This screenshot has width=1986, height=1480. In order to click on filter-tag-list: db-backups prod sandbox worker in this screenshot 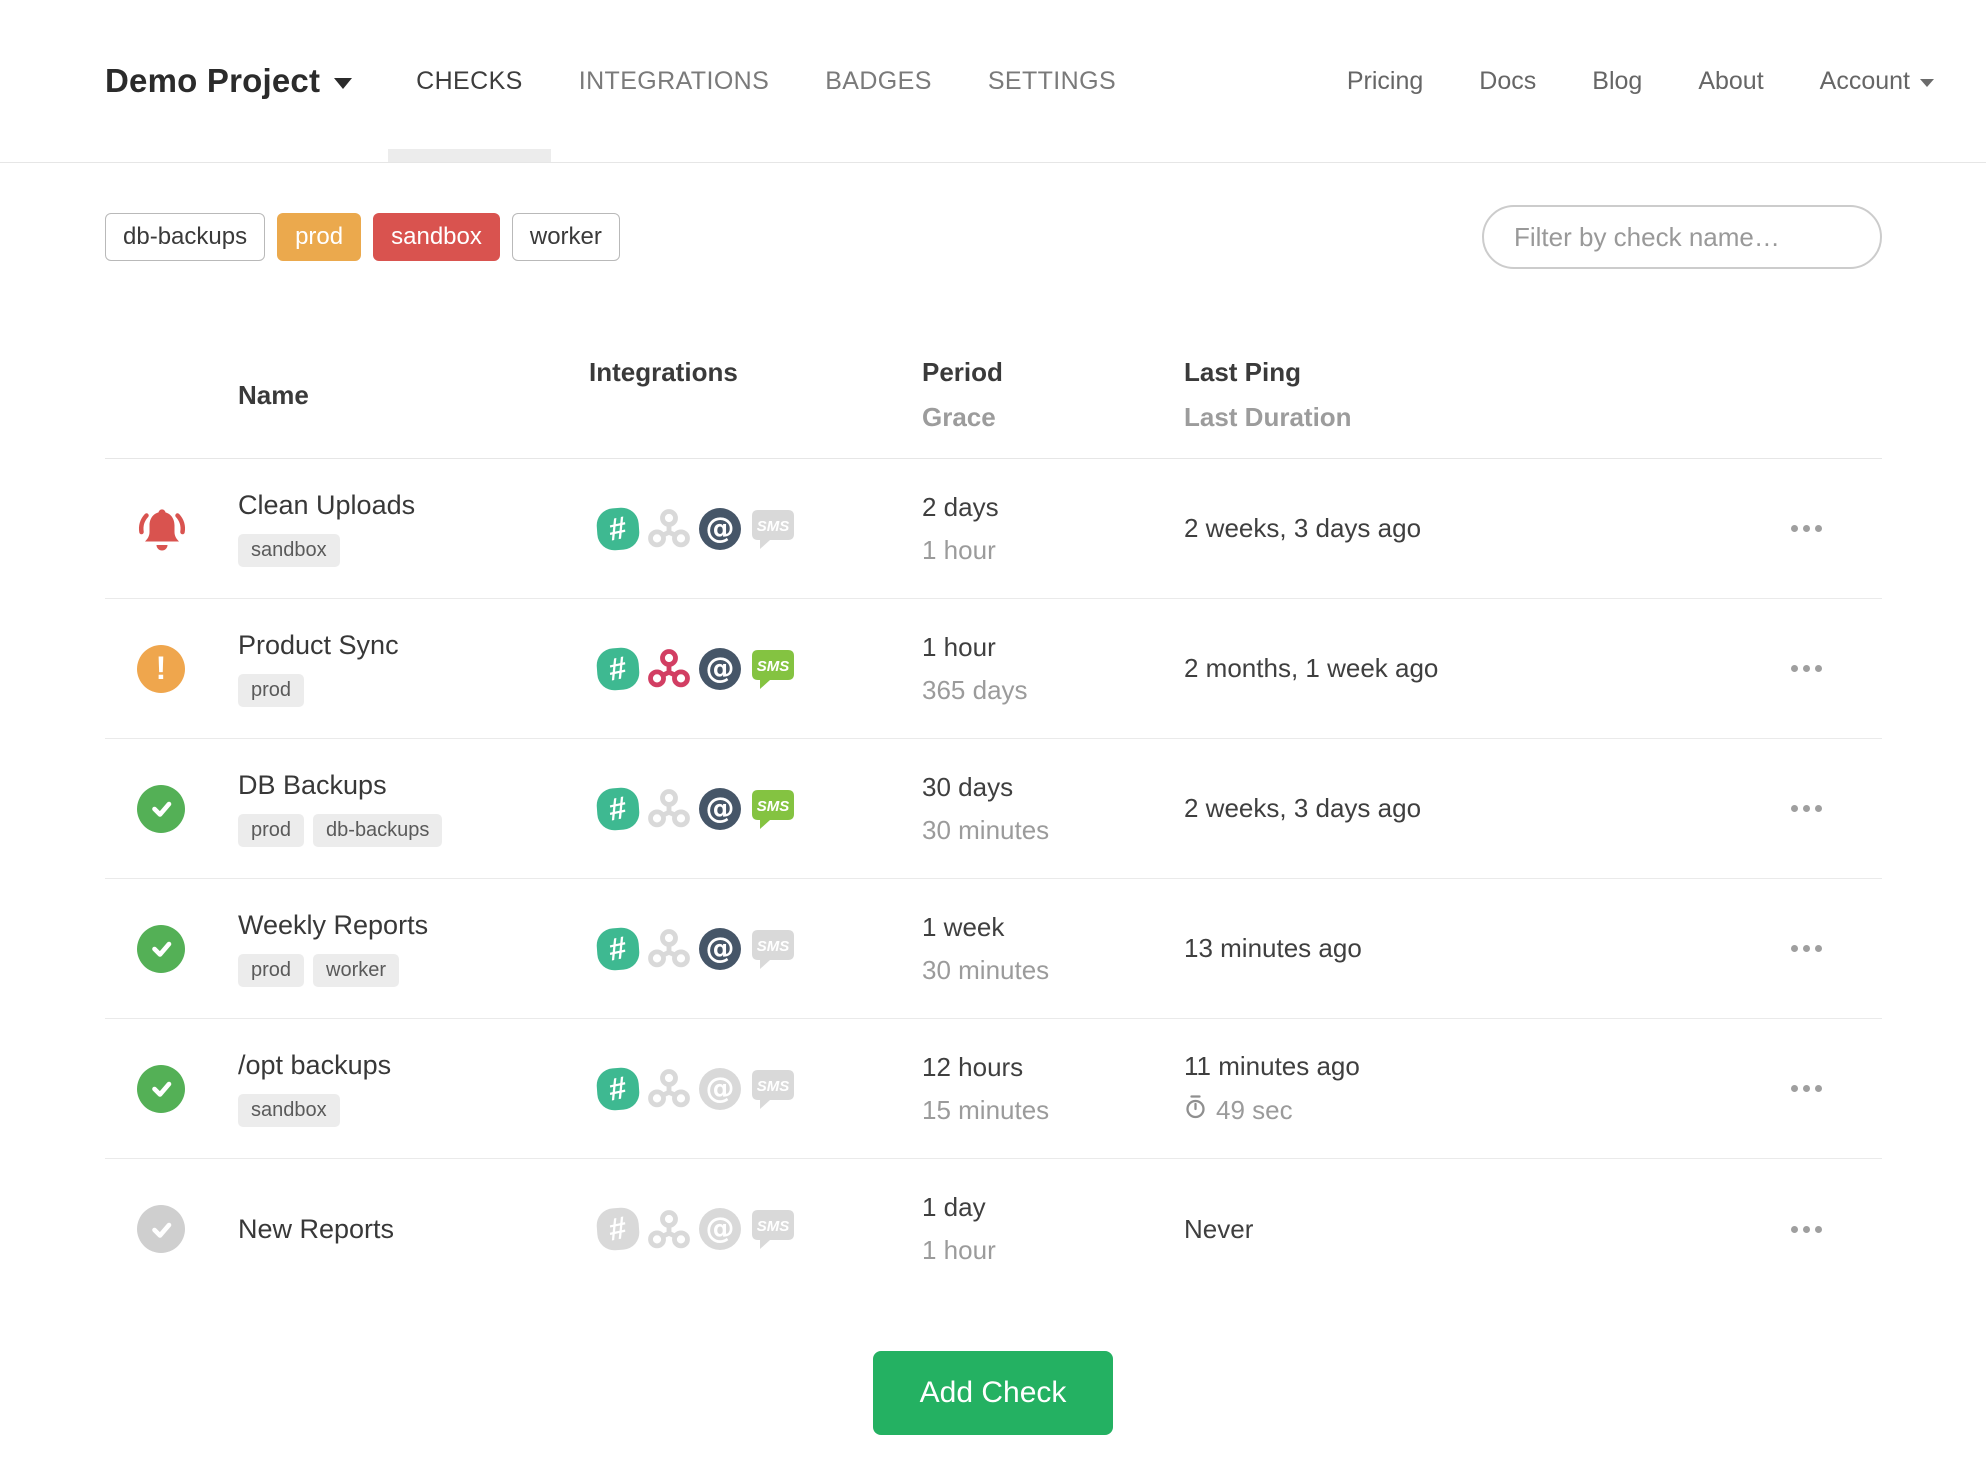, I will do `click(362, 237)`.